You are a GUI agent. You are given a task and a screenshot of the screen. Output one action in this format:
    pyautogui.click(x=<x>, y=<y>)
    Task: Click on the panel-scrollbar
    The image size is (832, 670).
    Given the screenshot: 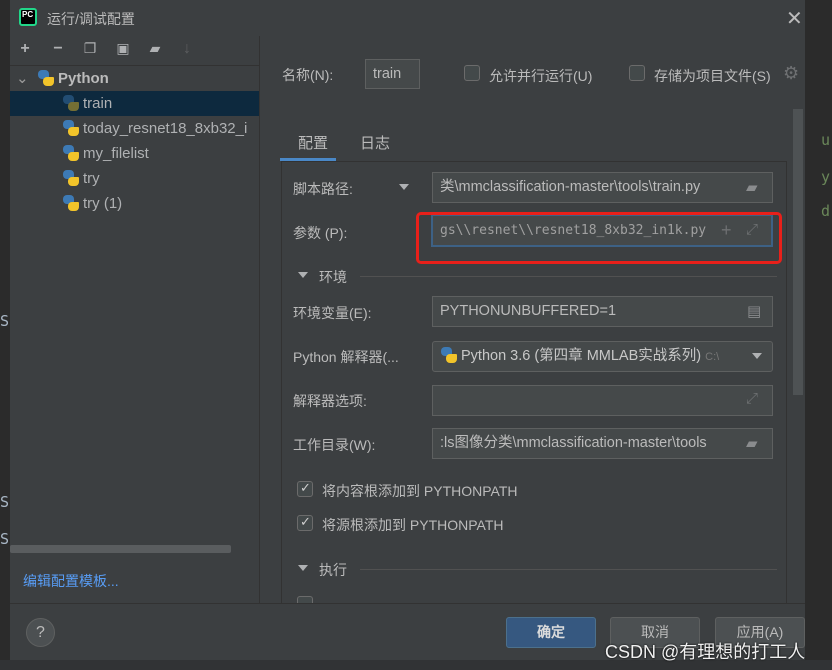 What is the action you would take?
    pyautogui.click(x=798, y=252)
    